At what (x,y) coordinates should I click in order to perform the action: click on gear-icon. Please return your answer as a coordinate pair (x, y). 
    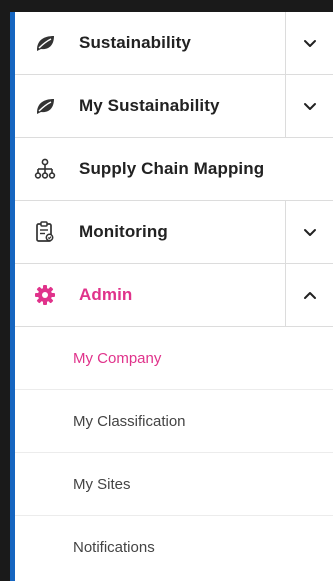
    Looking at the image, I should click on (45, 295).